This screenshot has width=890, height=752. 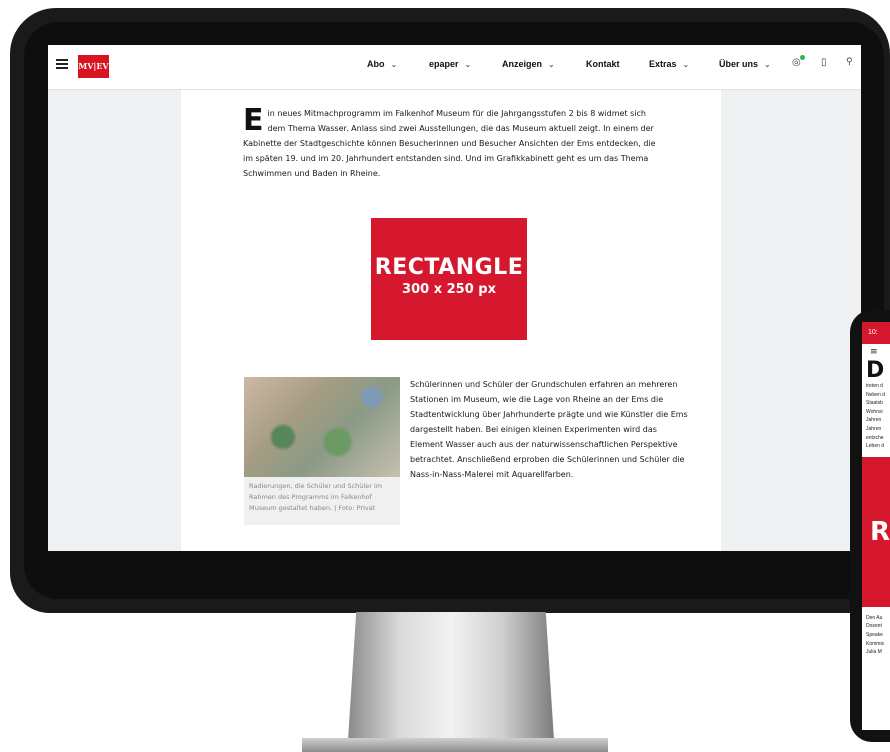 What do you see at coordinates (450, 64) in the screenshot?
I see `nav-epaper: epaper ⌄` at bounding box center [450, 64].